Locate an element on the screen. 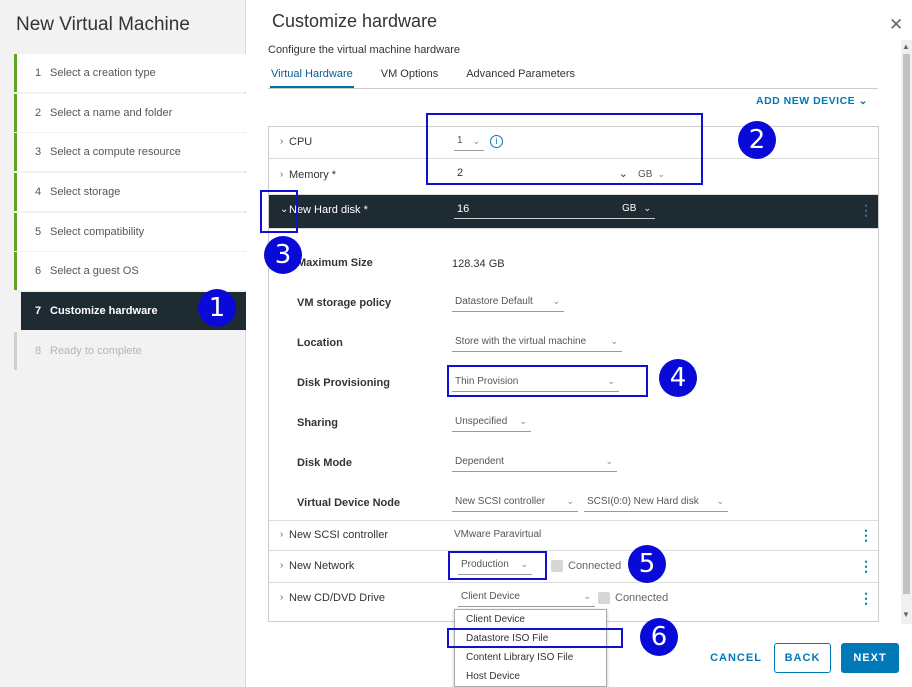 Image resolution: width=912 pixels, height=687 pixels. location-value: Store with the virtual machine is located at coordinates (521, 341).